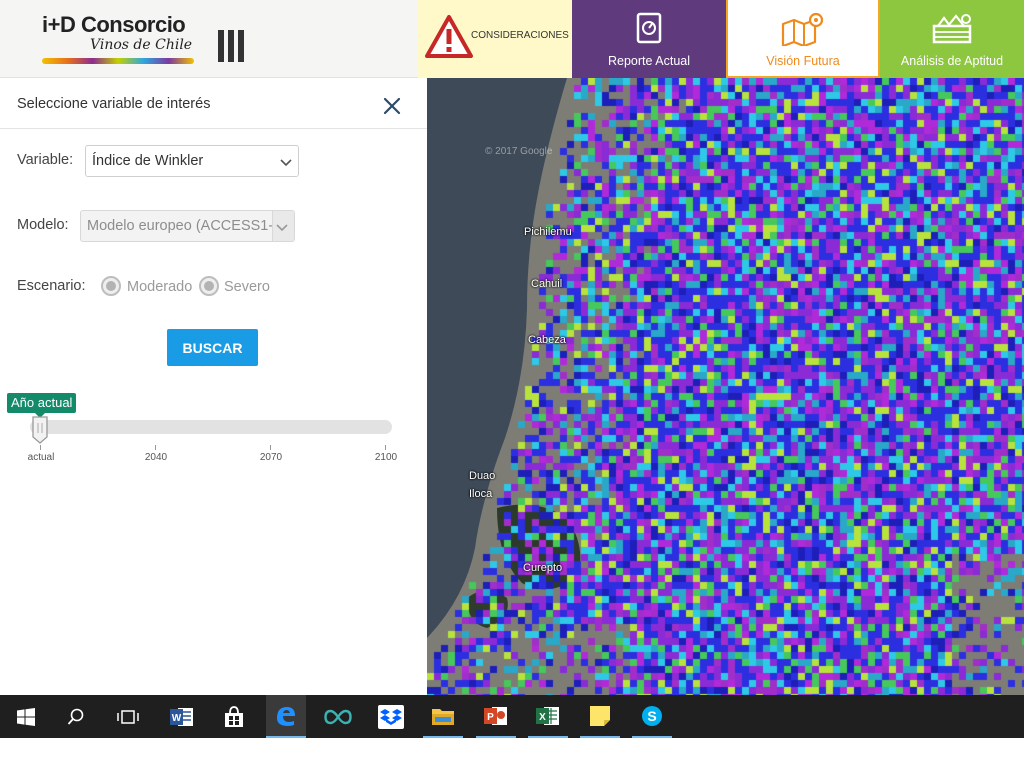  Describe the element at coordinates (386, 457) in the screenshot. I see `slider-tick-2100: 2100` at that location.